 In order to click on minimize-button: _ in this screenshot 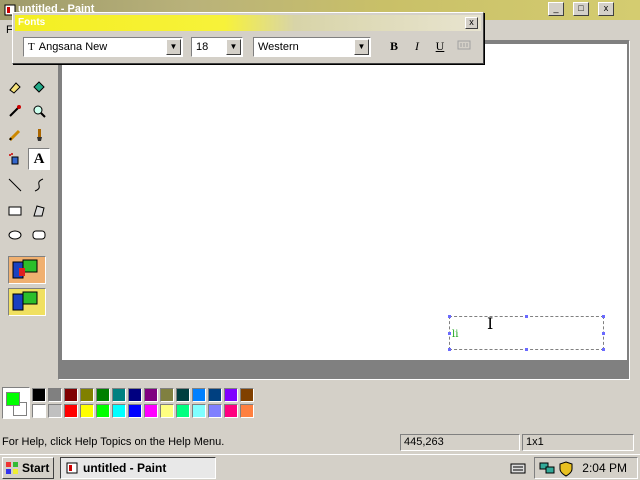, I will do `click(556, 9)`.